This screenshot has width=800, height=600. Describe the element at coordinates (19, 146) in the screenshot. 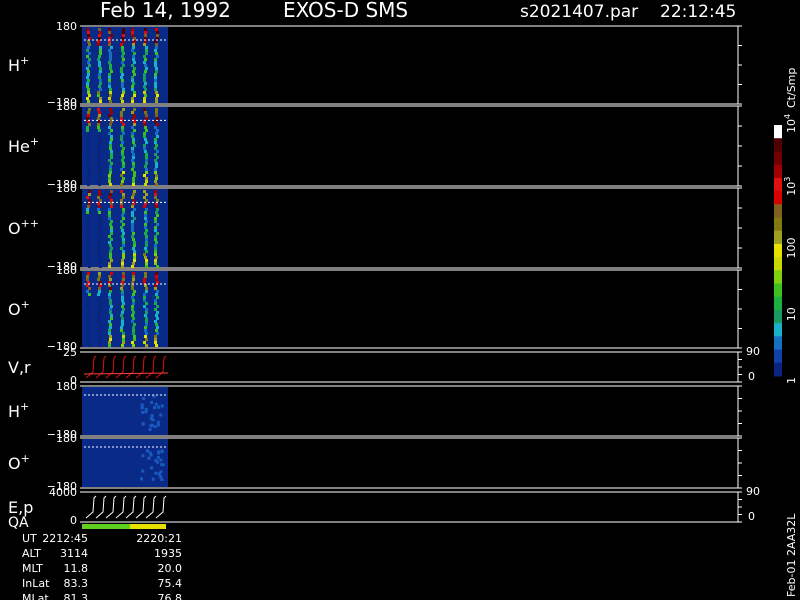

I see `species-name: He` at that location.